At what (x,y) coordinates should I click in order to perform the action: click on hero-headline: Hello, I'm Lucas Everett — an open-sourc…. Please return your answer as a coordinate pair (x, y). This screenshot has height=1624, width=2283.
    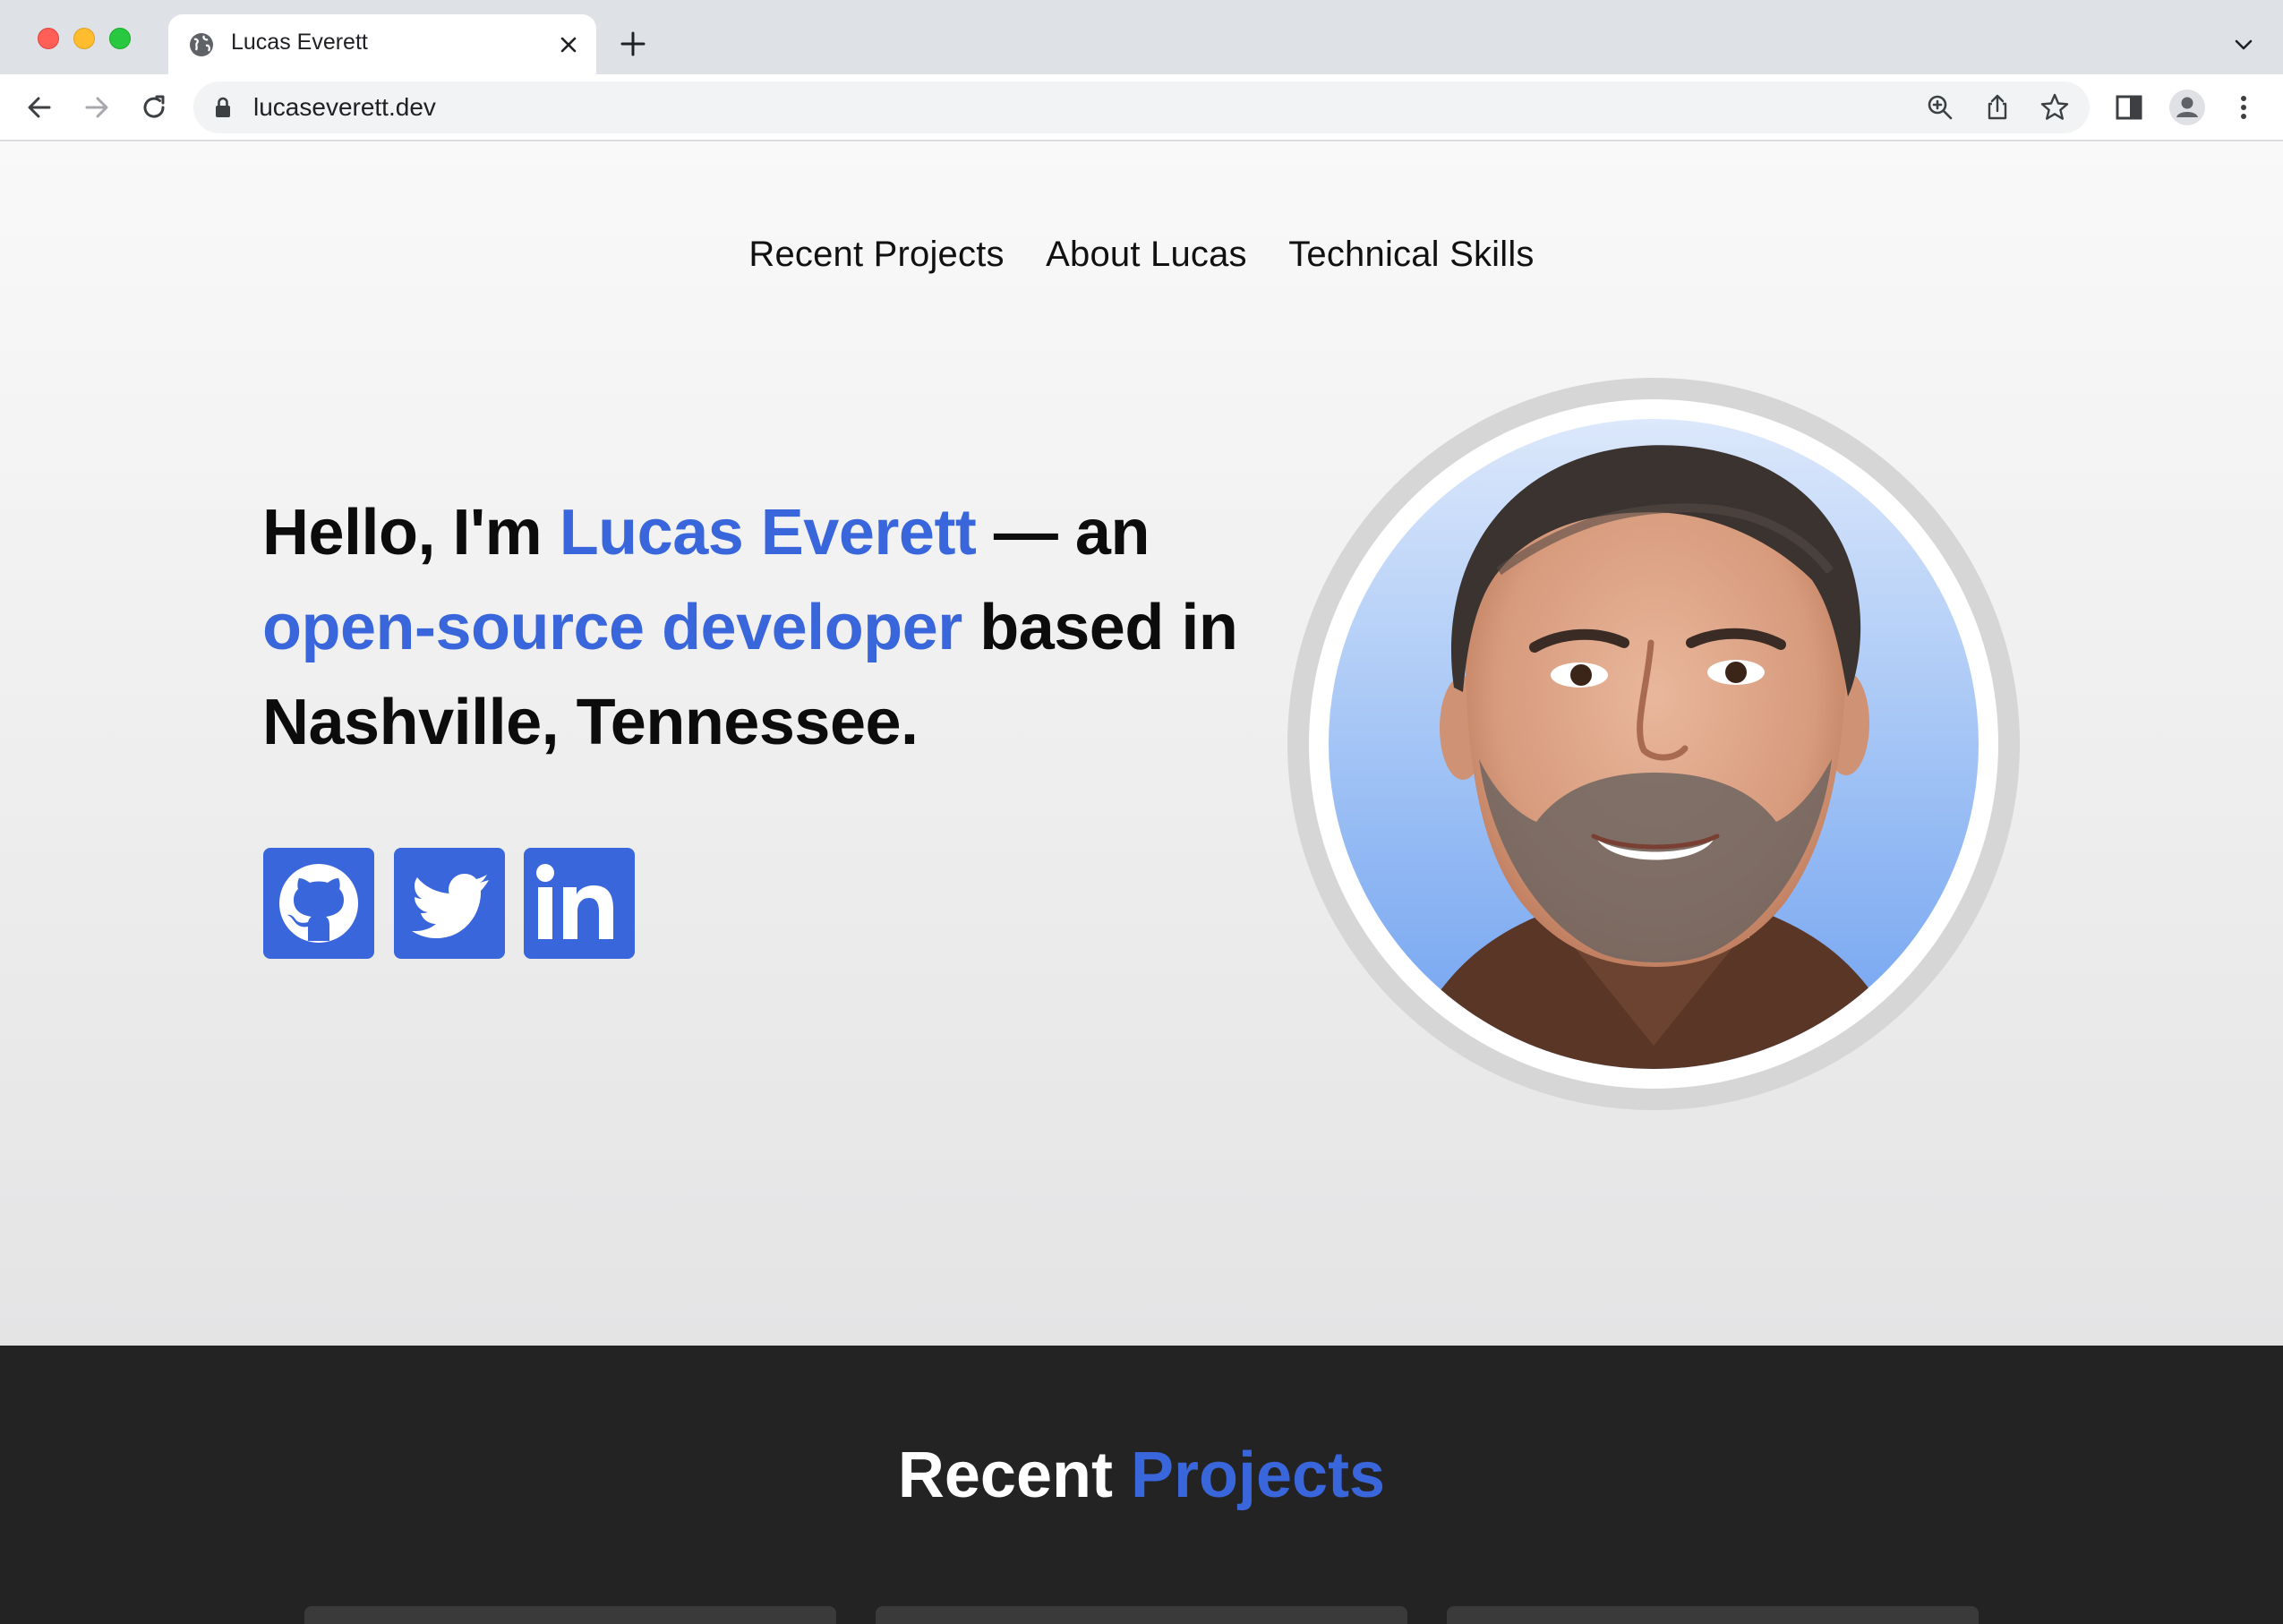
    Looking at the image, I should click on (750, 627).